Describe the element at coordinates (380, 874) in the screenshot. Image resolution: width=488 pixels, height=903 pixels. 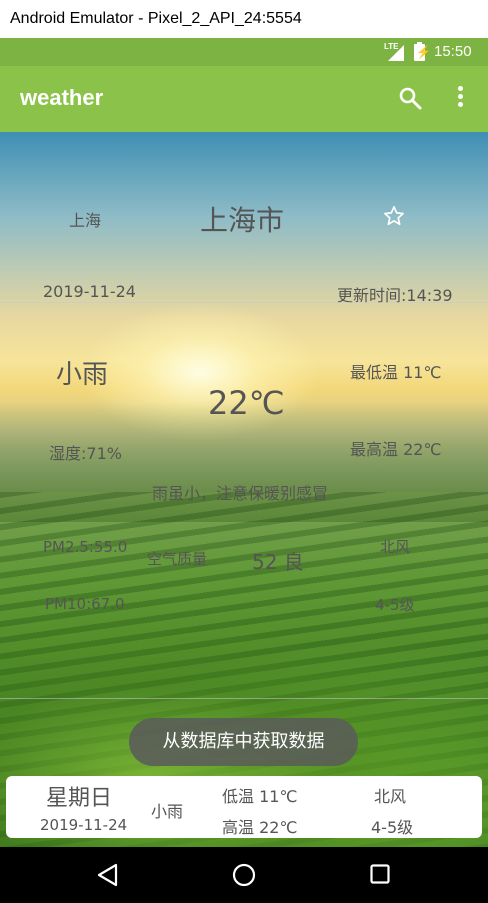
I see `recents-icon` at that location.